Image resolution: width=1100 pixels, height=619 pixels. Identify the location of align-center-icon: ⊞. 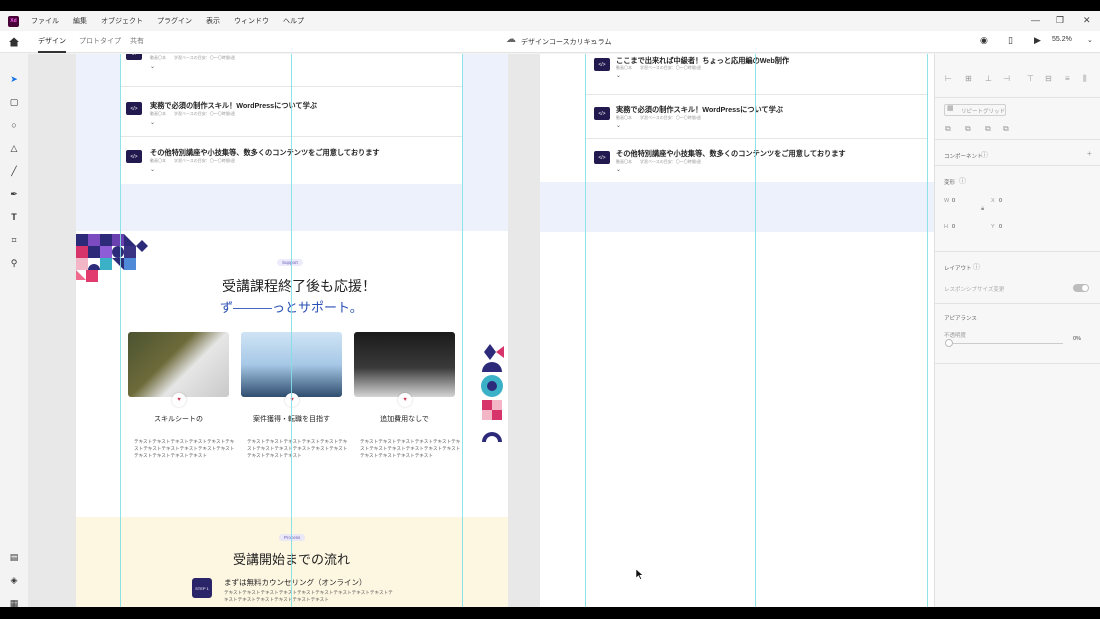
(968, 78).